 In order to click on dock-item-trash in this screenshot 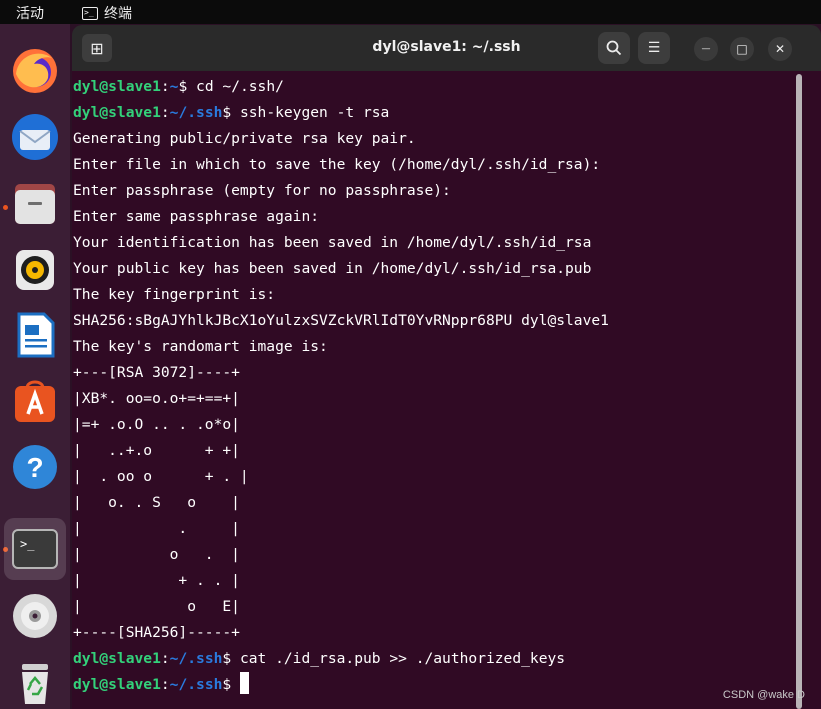, I will do `click(35, 681)`.